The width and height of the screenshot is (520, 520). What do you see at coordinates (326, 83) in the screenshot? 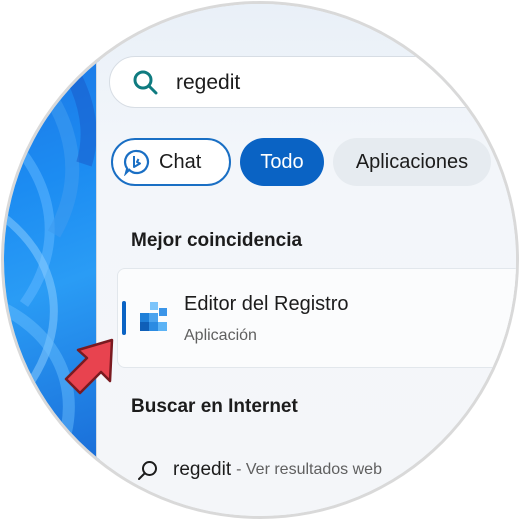
I see `search-input` at bounding box center [326, 83].